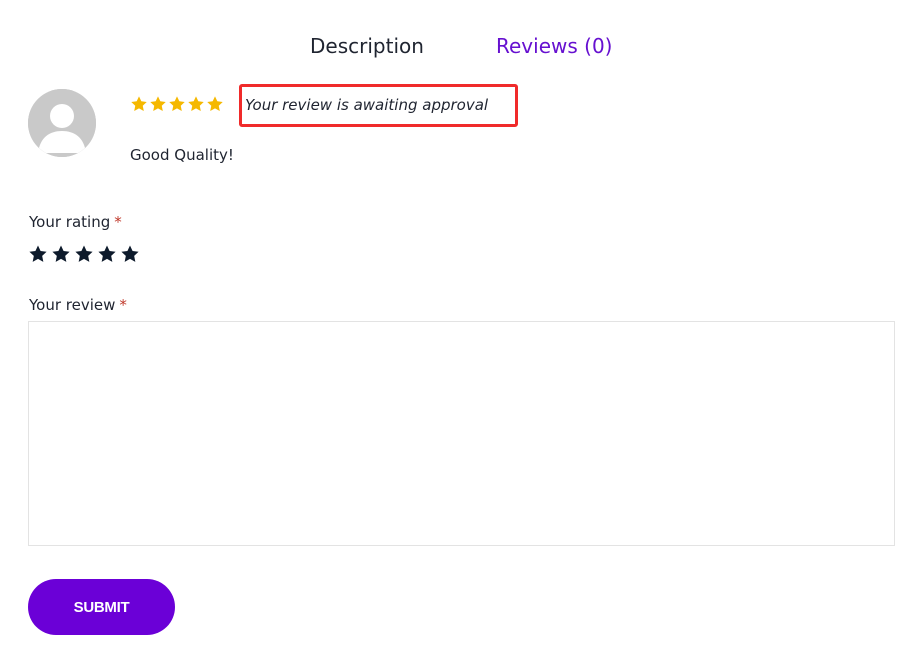 The height and width of the screenshot is (651, 916). Describe the element at coordinates (101, 607) in the screenshot. I see `submit-button: SUBMIT` at that location.